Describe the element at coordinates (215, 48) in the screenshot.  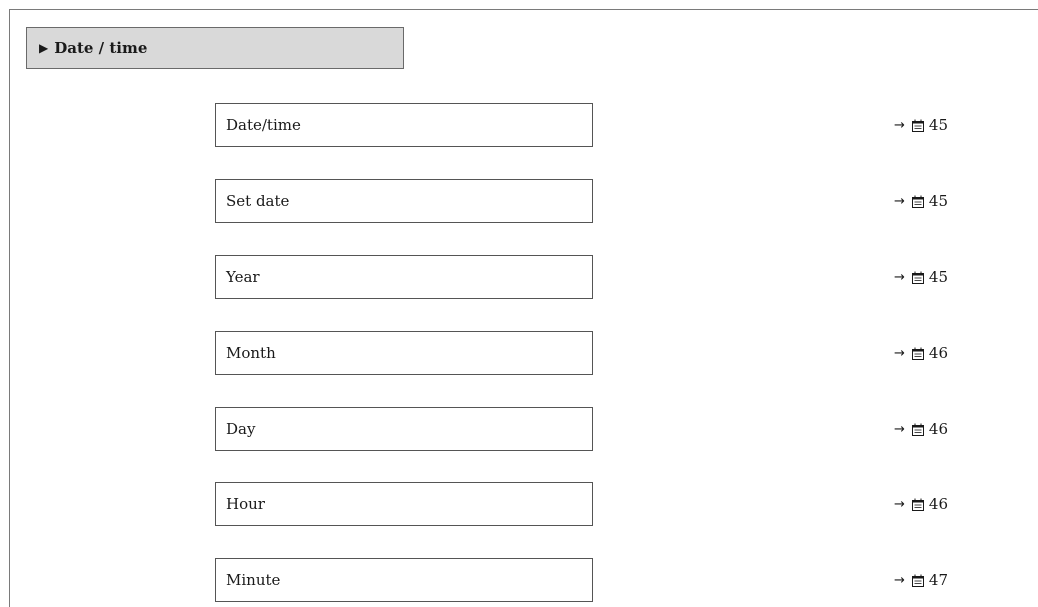
I see `submenu-header: ▶ Date / time` at that location.